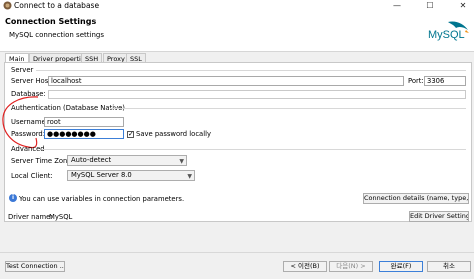 The width and height of the screenshot is (474, 279). I want to click on server-timezone-select: Auto-detect ▼, so click(127, 160).